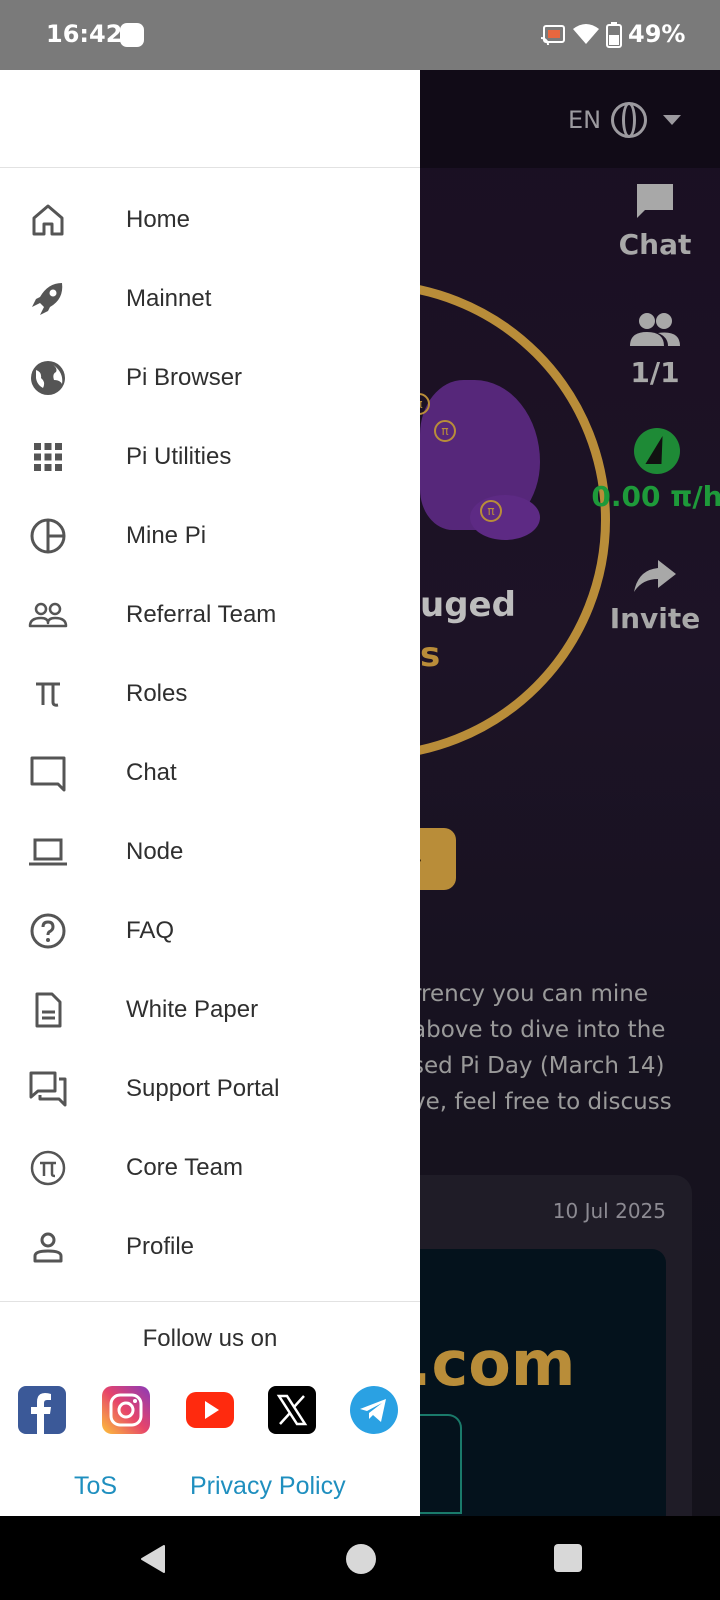  Describe the element at coordinates (609, 1211) in the screenshot. I see `news-date: 10 Jul 2025` at that location.